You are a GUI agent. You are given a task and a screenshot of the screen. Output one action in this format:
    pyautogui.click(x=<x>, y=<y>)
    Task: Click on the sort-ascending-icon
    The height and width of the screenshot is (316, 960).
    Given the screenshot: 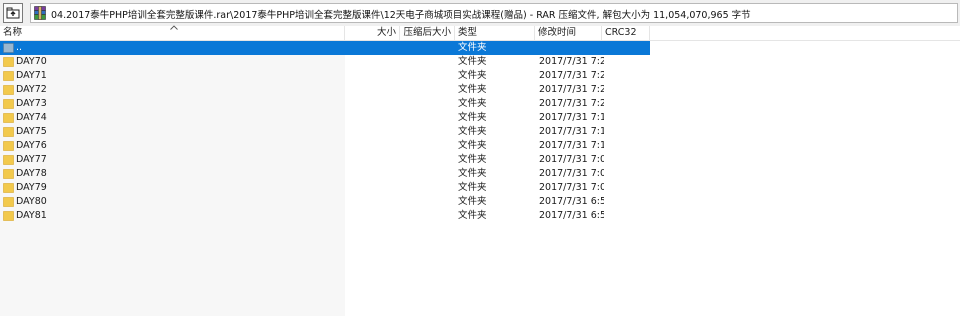 What is the action you would take?
    pyautogui.click(x=174, y=27)
    